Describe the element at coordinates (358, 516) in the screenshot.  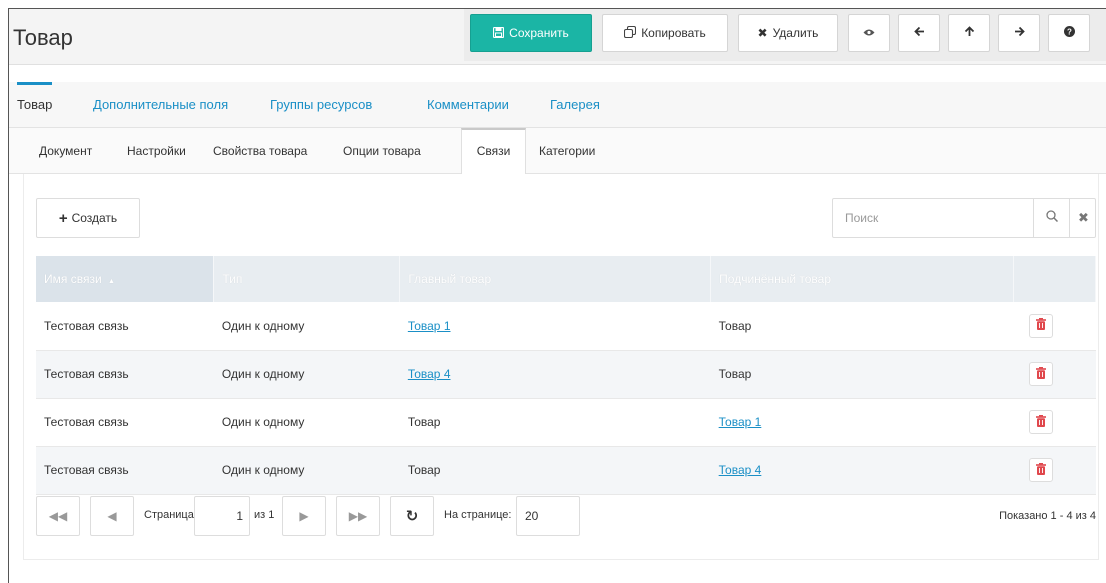
I see `last-page-button: ▶▶` at that location.